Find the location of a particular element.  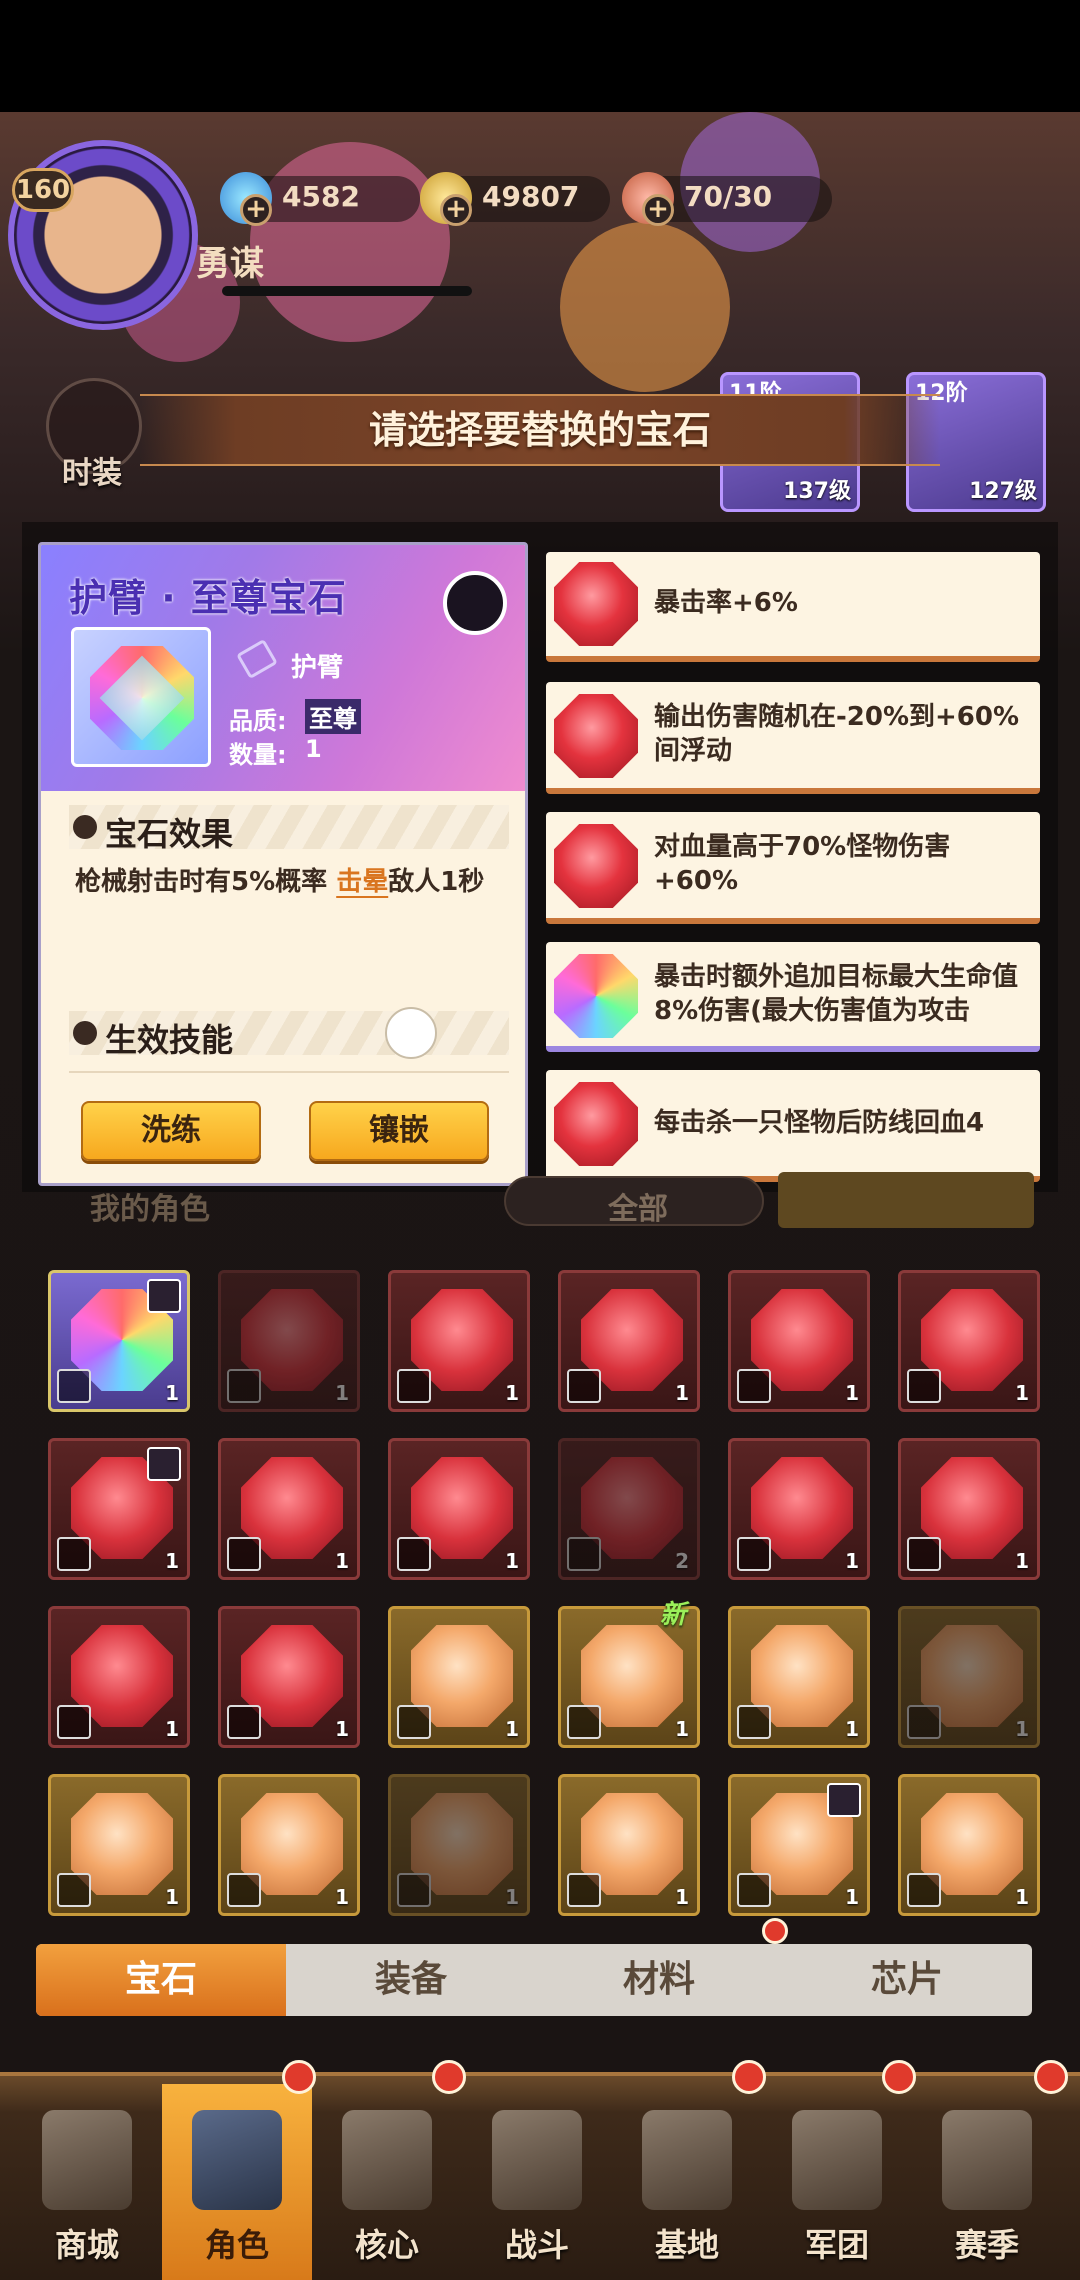

tab-gems: 宝石 is located at coordinates (161, 1980).